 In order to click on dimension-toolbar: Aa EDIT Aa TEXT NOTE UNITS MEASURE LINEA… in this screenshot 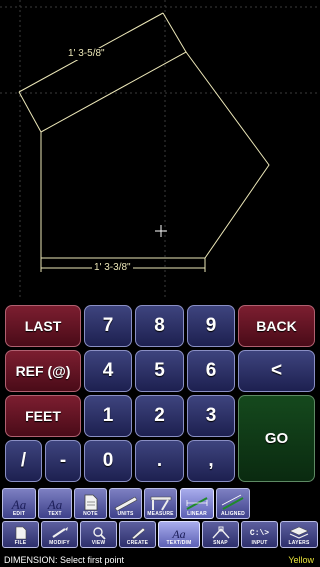, I will do `click(160, 504)`.